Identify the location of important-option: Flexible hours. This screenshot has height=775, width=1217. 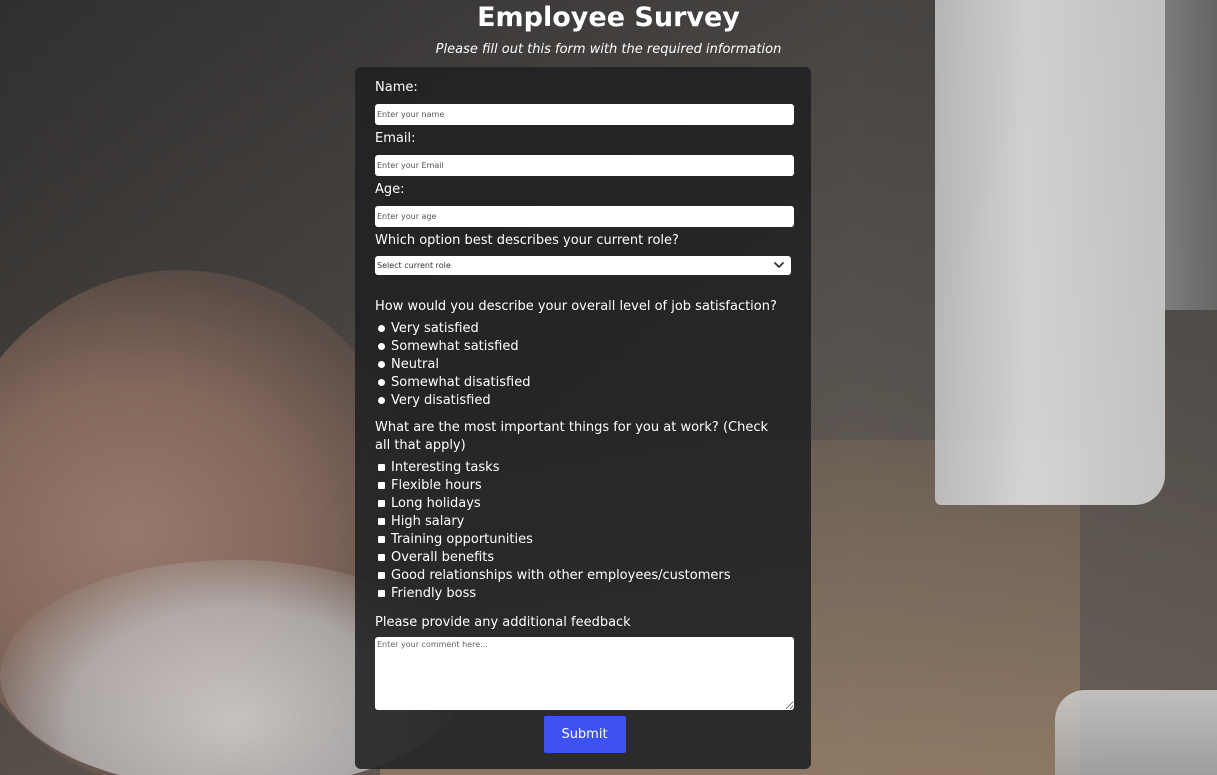
(584, 485).